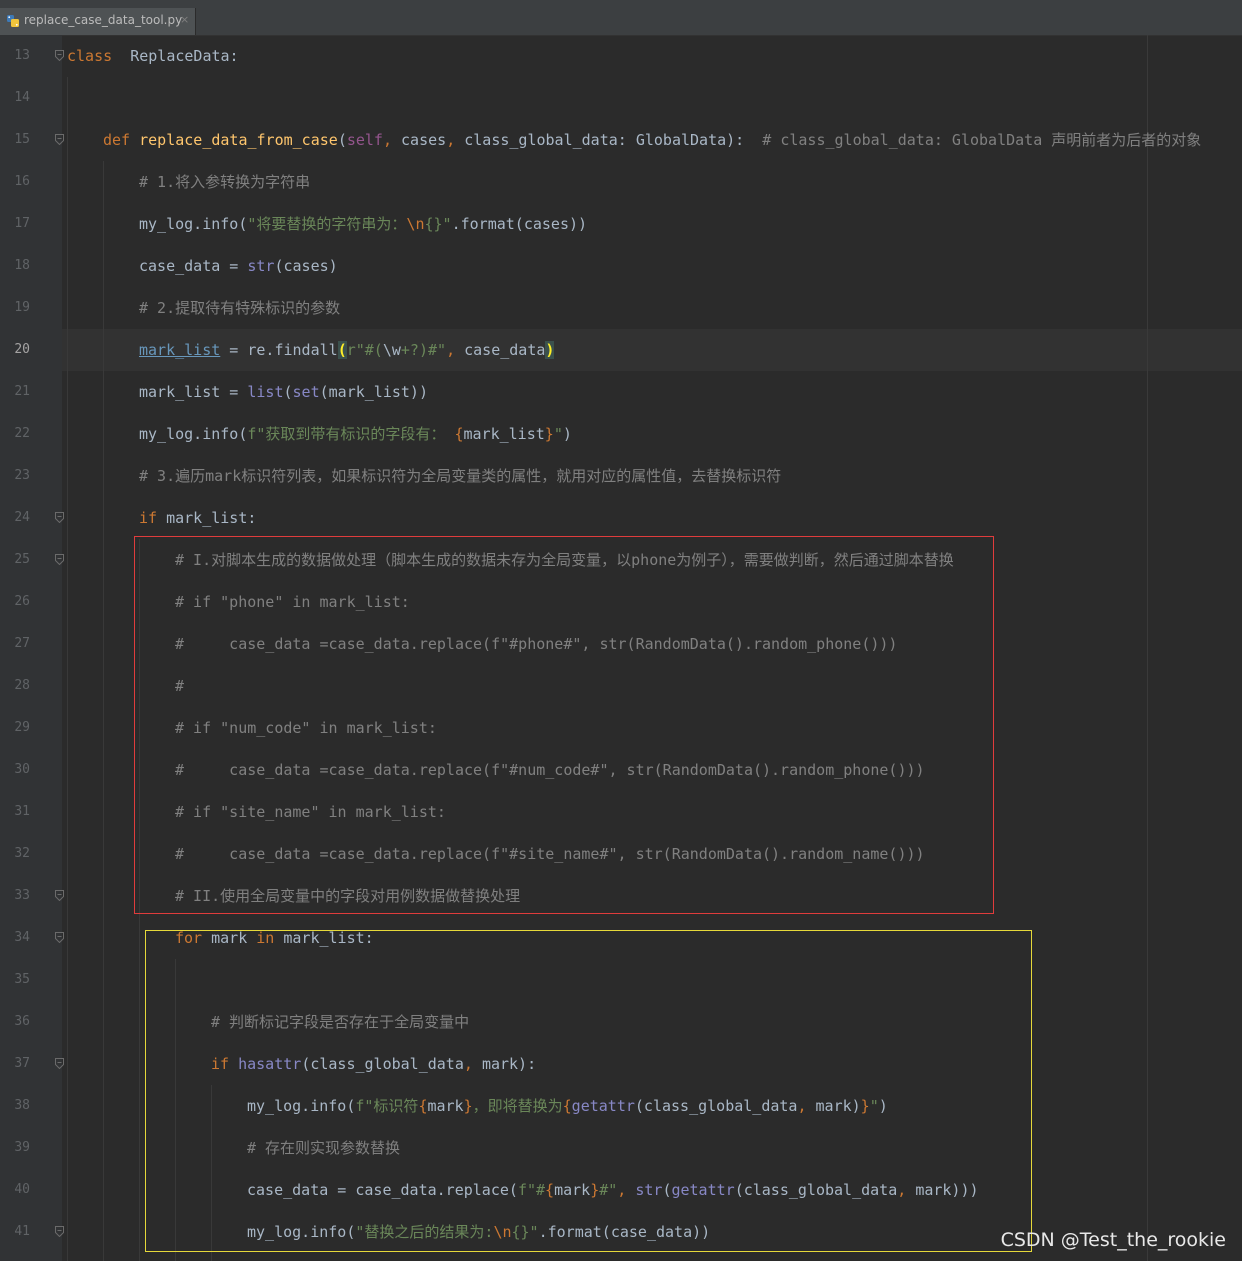  I want to click on code-text: case_data = str(cases), so click(238, 266).